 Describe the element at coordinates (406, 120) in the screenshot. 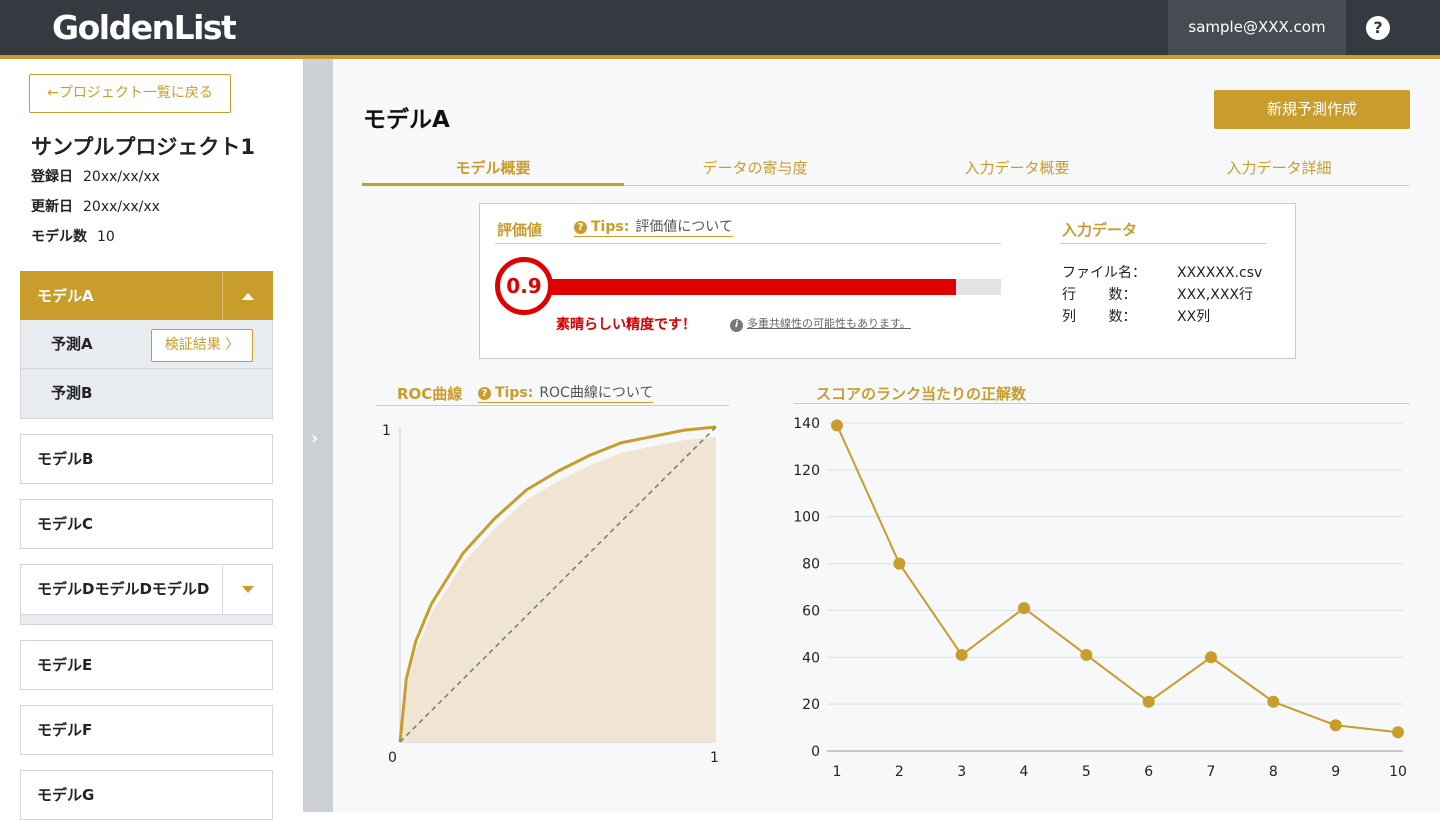

I see `page-title: モデルA` at that location.